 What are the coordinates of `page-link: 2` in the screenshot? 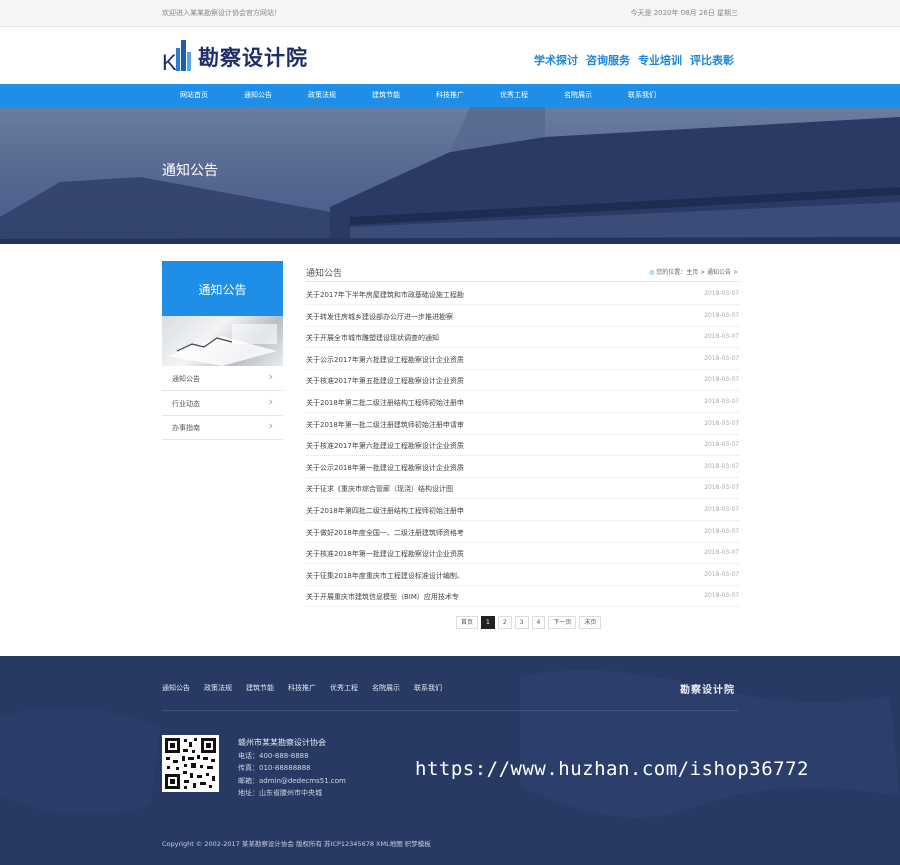 It's located at (504, 622).